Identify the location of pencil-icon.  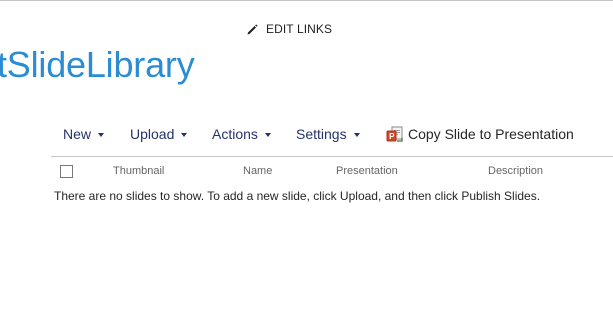
(252, 29).